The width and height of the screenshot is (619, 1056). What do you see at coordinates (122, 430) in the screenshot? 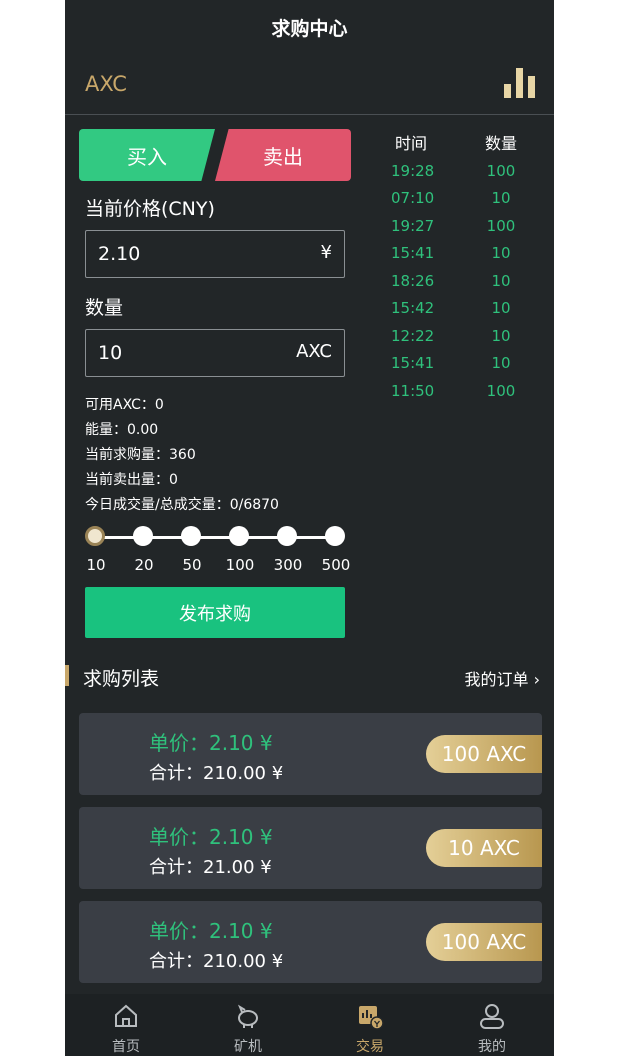
I see `energy: 能量：0.00` at bounding box center [122, 430].